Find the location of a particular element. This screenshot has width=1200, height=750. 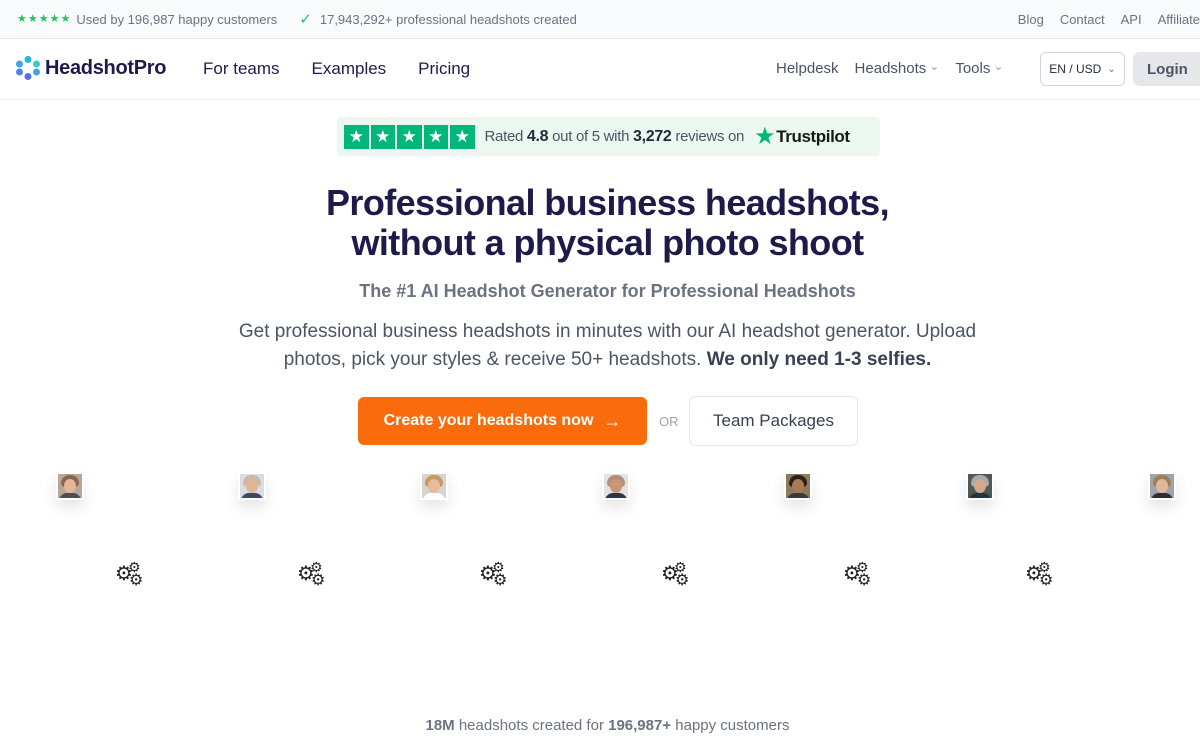

brand-logo: HeadshotPro is located at coordinates (91, 68).